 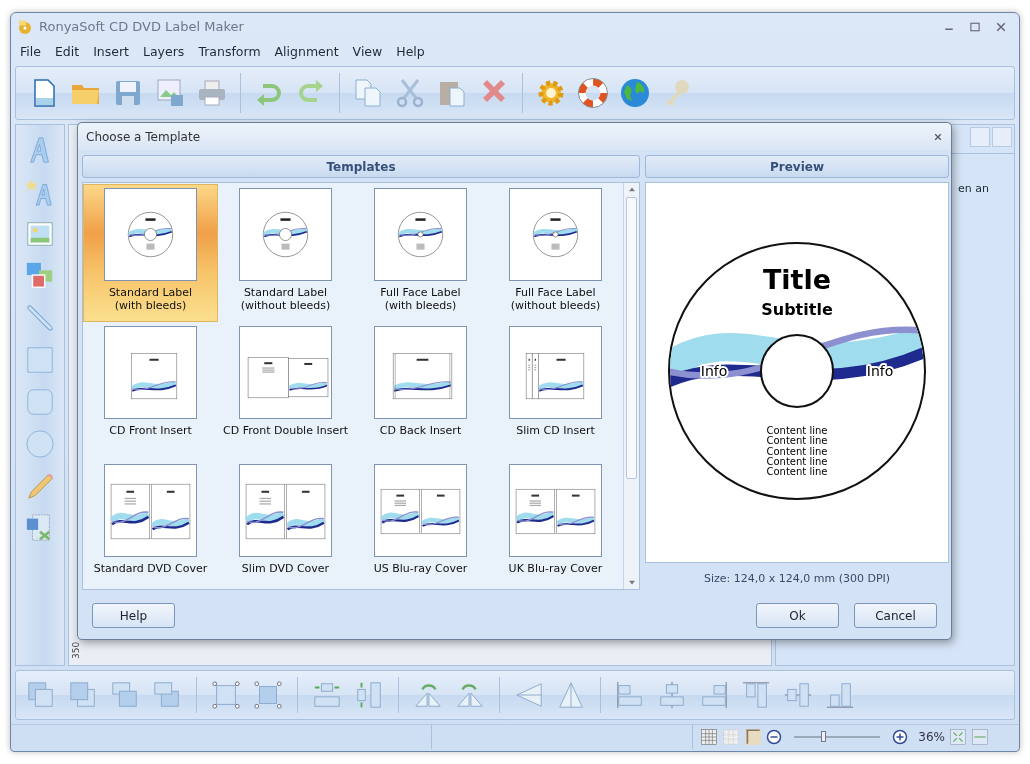 What do you see at coordinates (797, 166) in the screenshot?
I see `preview-header: Preview` at bounding box center [797, 166].